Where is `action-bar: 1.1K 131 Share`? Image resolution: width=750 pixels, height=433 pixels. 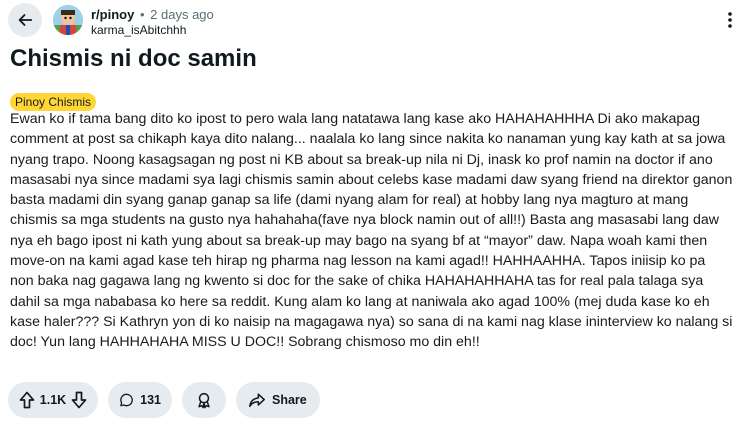
action-bar: 1.1K 131 Share is located at coordinates (164, 400).